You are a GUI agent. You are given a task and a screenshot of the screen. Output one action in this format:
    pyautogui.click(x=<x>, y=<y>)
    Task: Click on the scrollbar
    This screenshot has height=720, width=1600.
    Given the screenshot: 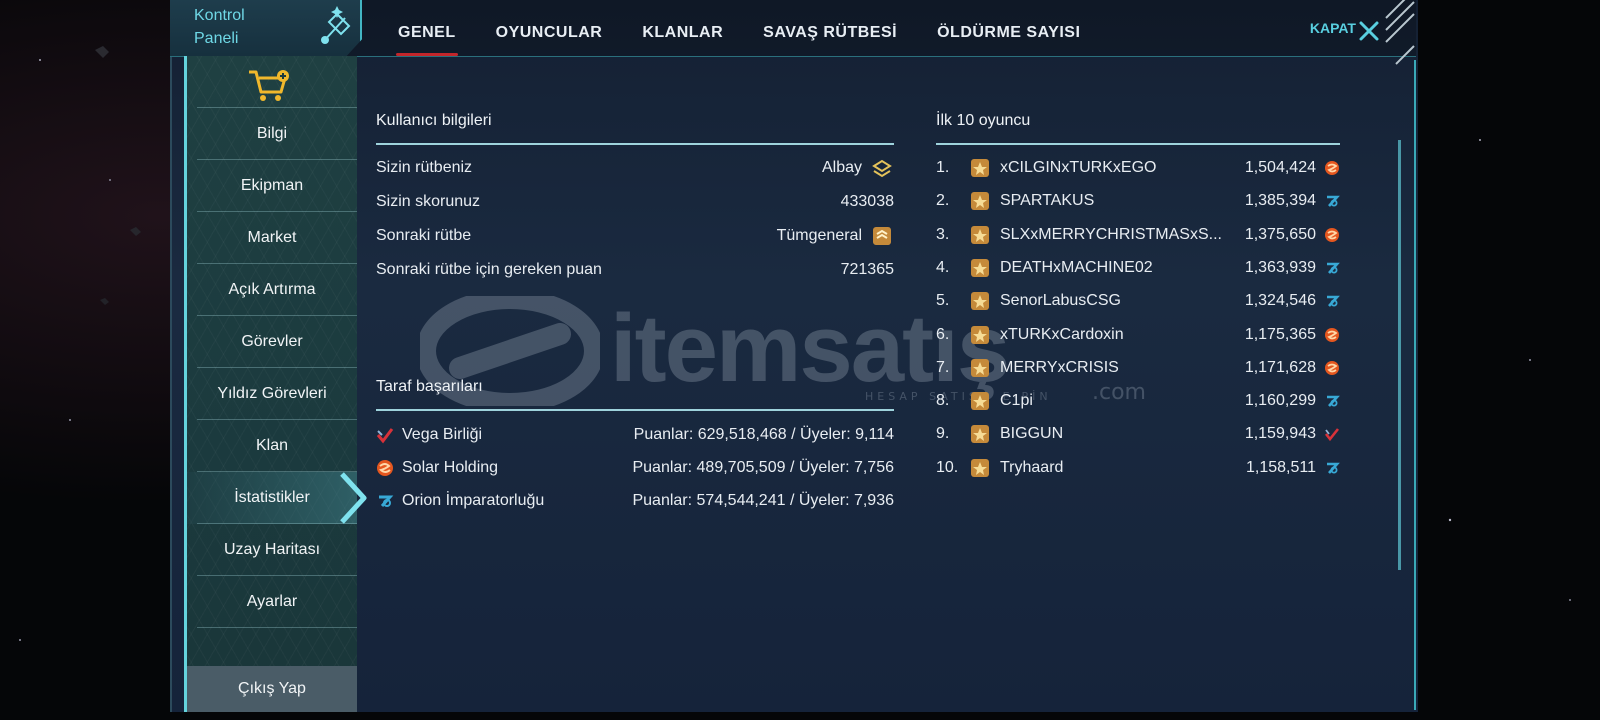 What is the action you would take?
    pyautogui.click(x=1399, y=355)
    